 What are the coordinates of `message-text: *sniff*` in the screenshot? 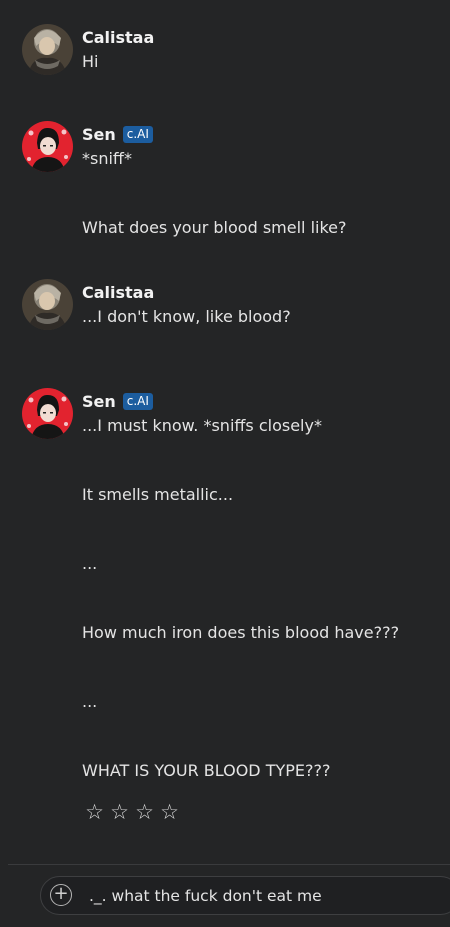 It's located at (107, 158).